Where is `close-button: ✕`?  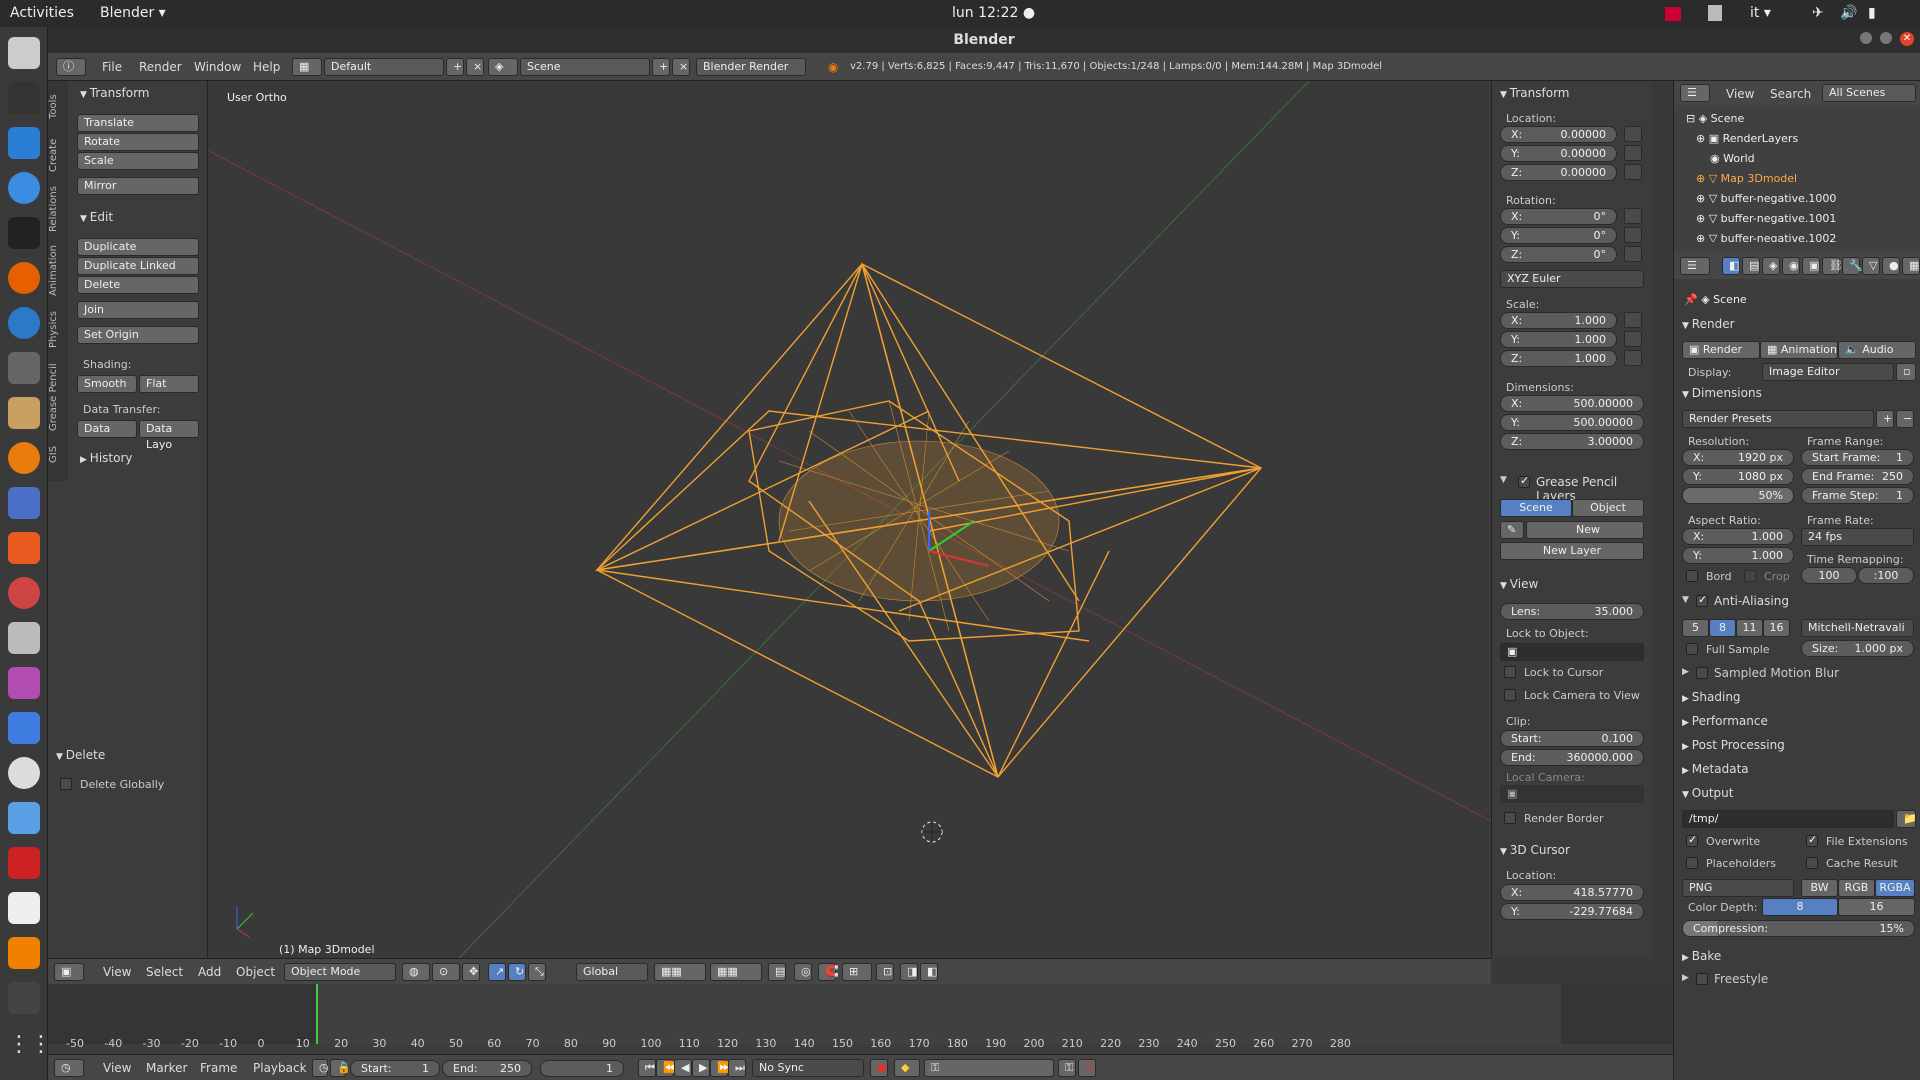
close-button: ✕ is located at coordinates (1907, 39).